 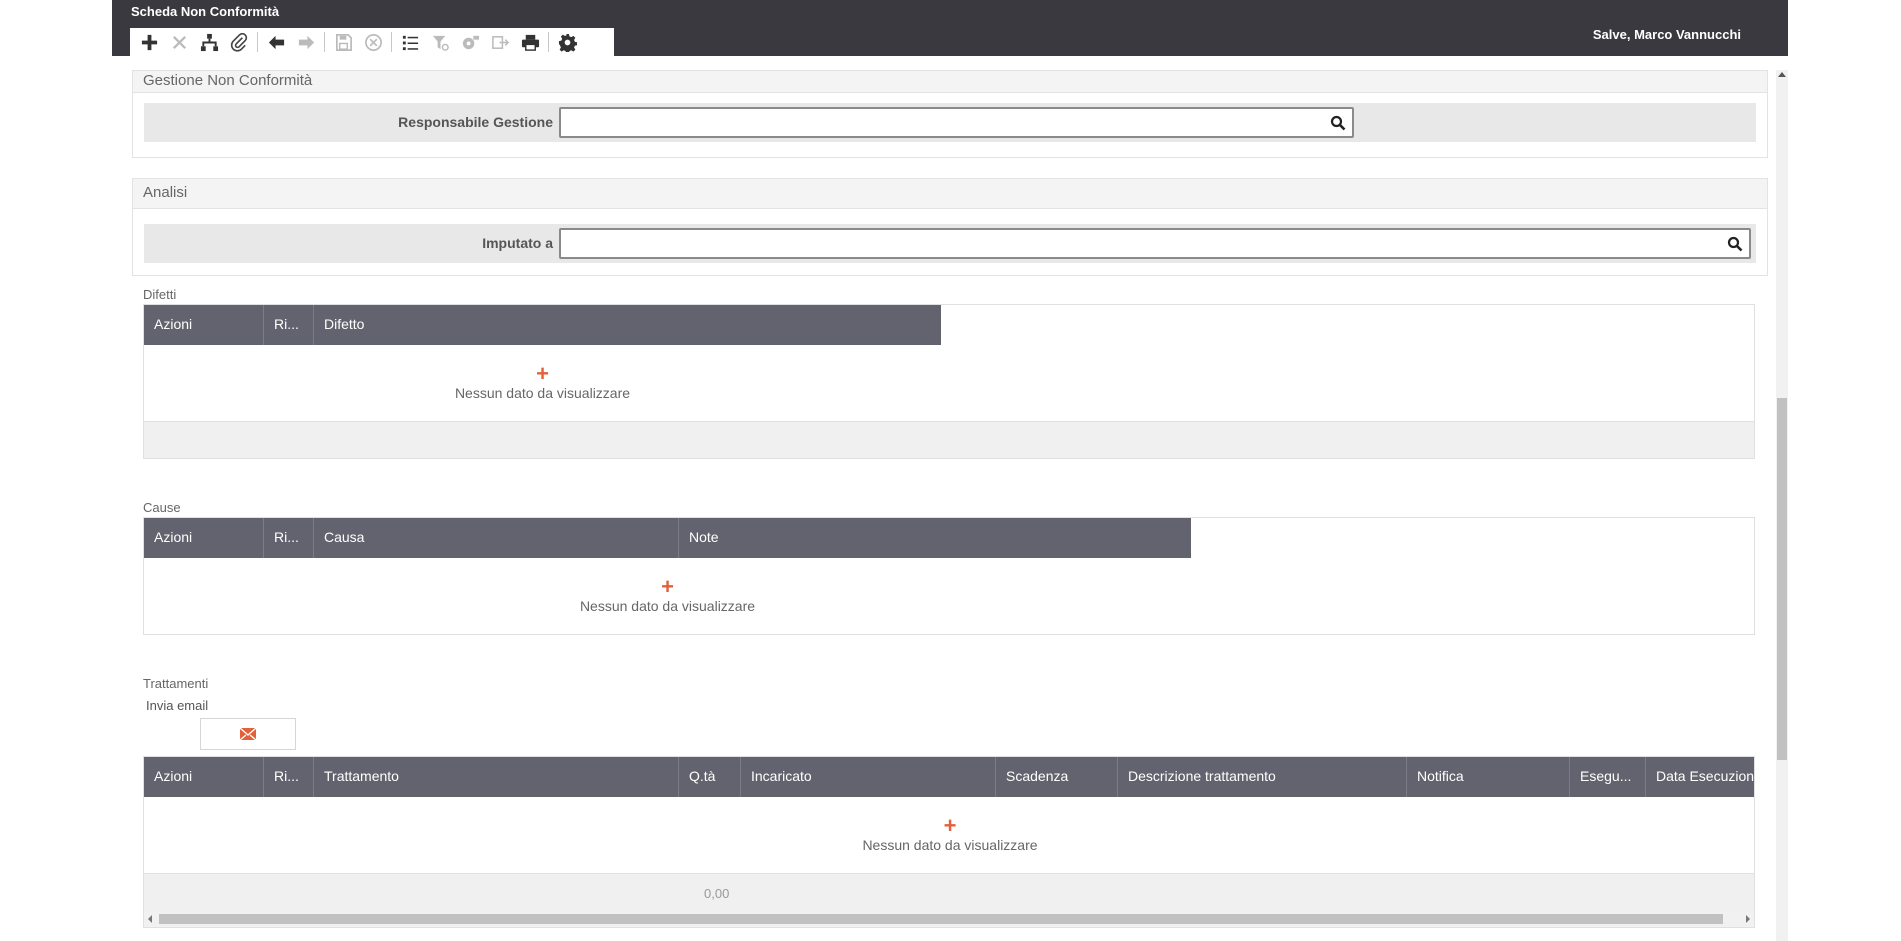 I want to click on add-button, so click(x=149, y=42).